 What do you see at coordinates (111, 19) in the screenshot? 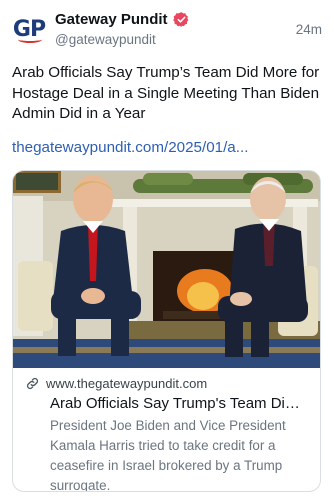
I see `display-name: Gateway Pundit` at bounding box center [111, 19].